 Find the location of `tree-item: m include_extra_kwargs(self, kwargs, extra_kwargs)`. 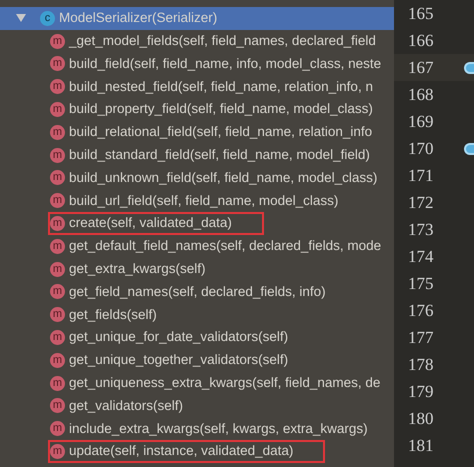

tree-item: m include_extra_kwargs(self, kwargs, extra_kwargs) is located at coordinates (221, 428).